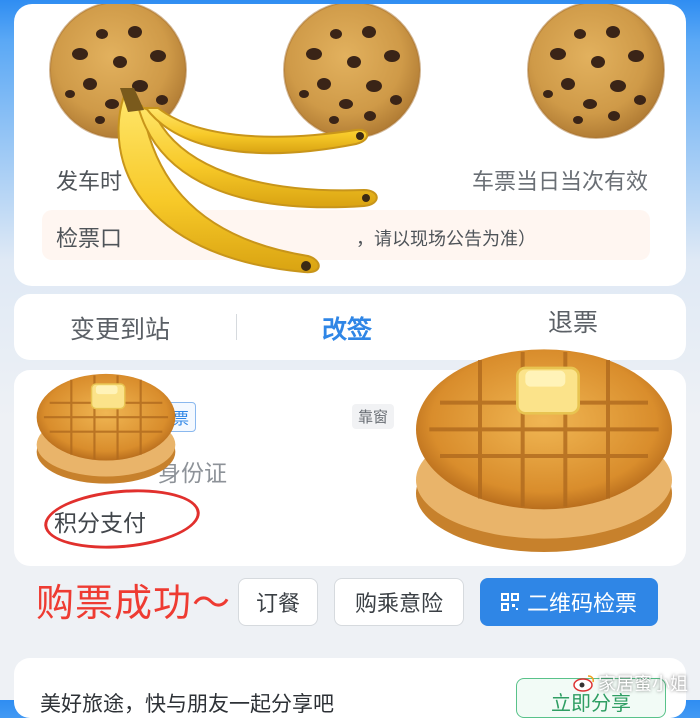 The image size is (700, 718). What do you see at coordinates (247, 181) in the screenshot?
I see `banana-sticker` at bounding box center [247, 181].